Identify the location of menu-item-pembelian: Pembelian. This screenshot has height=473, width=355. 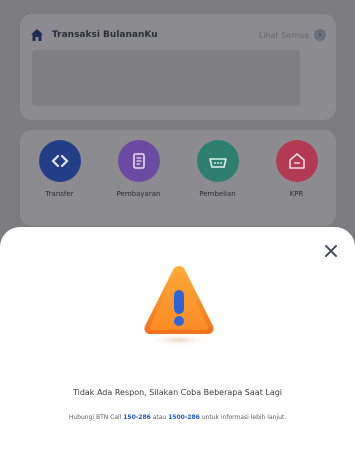
(218, 169).